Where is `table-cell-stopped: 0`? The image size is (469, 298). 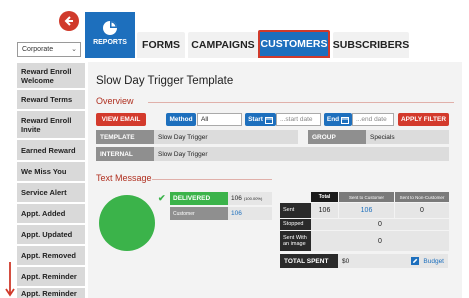
table-cell-stopped: 0 is located at coordinates (380, 224).